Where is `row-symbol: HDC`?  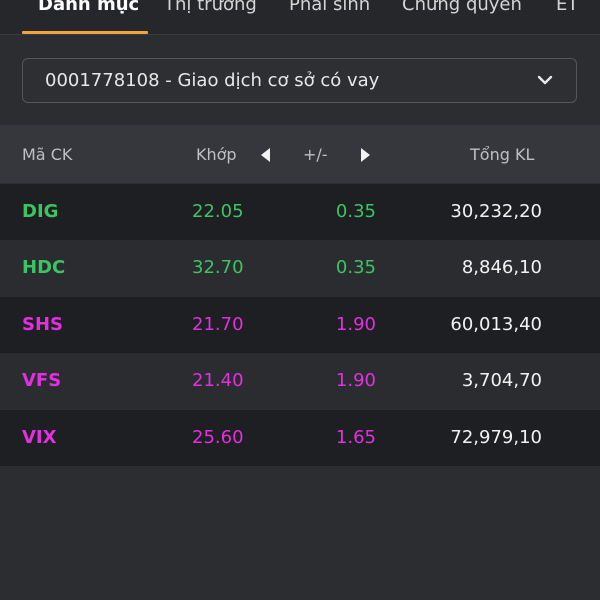 row-symbol: HDC is located at coordinates (44, 267).